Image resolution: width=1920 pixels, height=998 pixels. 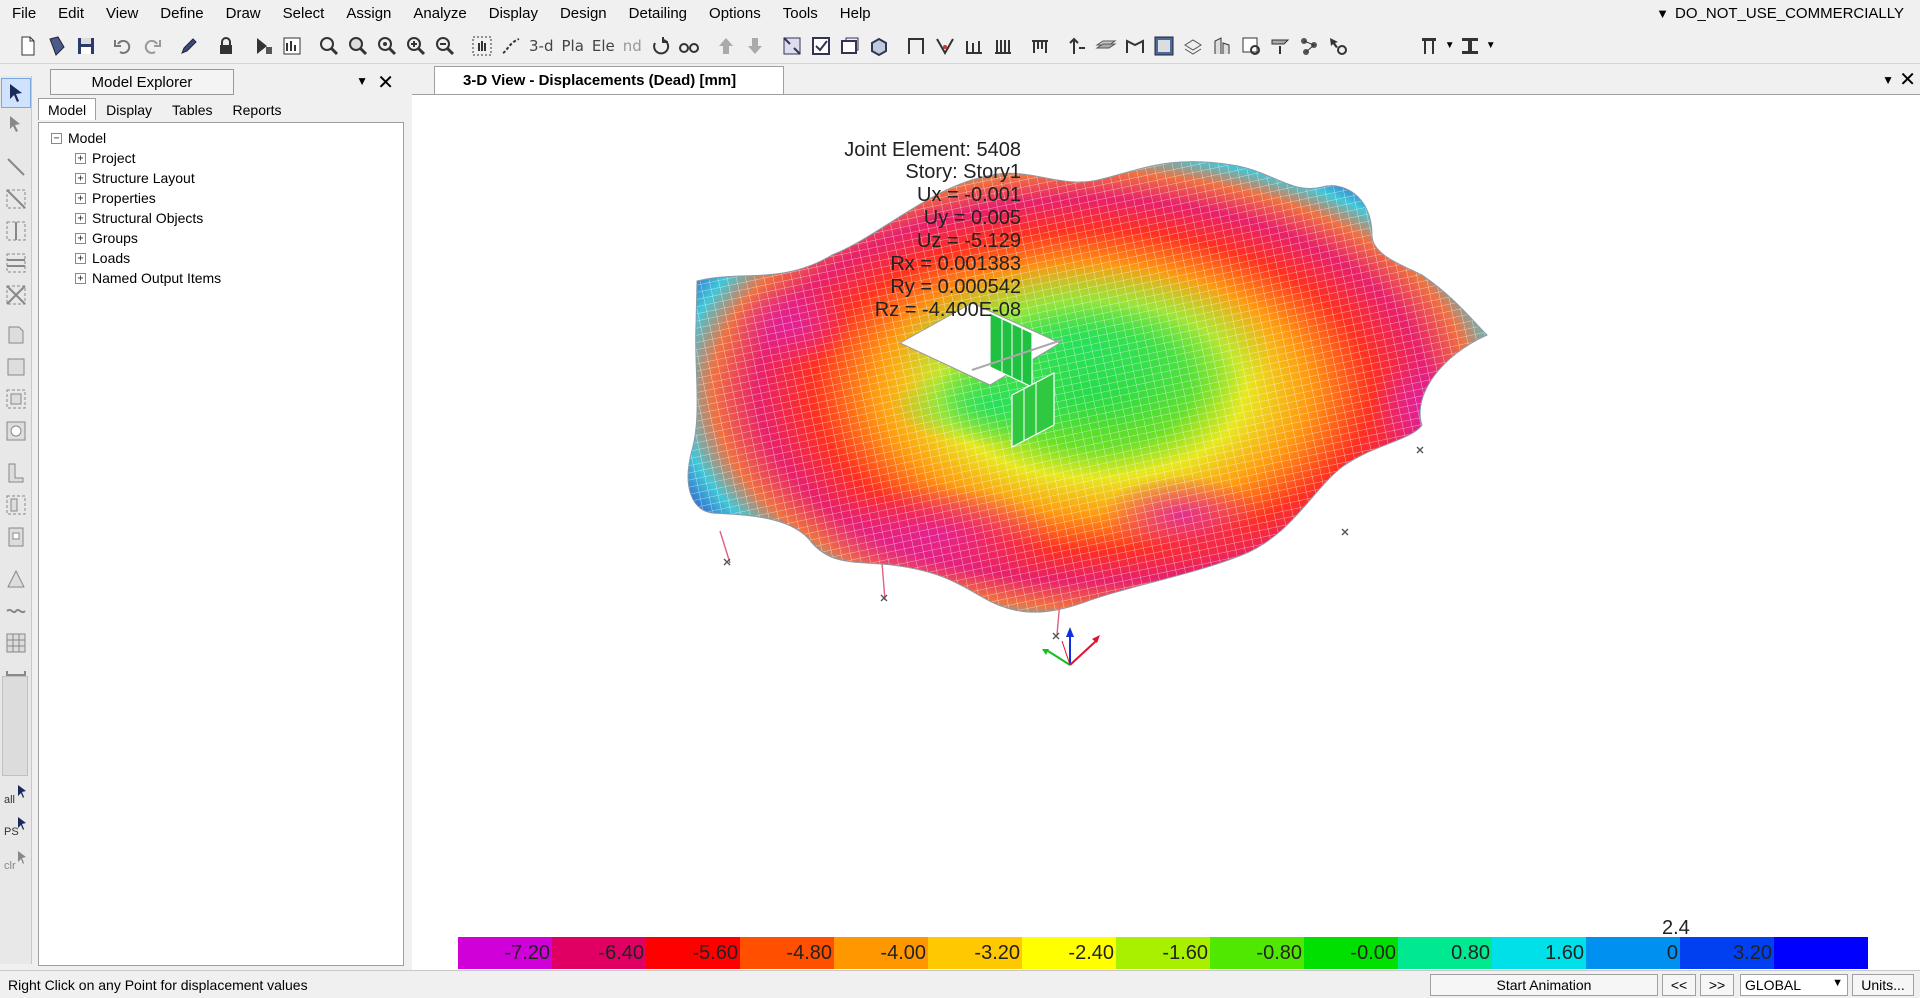 I want to click on set-display-options-button, so click(x=821, y=46).